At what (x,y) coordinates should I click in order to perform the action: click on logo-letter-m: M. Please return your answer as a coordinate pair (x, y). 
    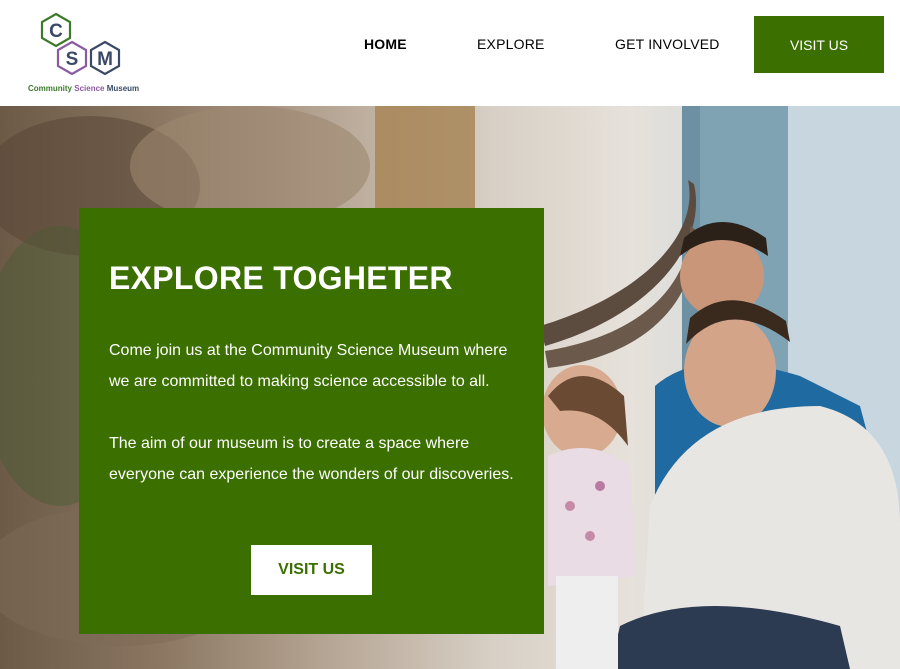
    Looking at the image, I should click on (105, 59).